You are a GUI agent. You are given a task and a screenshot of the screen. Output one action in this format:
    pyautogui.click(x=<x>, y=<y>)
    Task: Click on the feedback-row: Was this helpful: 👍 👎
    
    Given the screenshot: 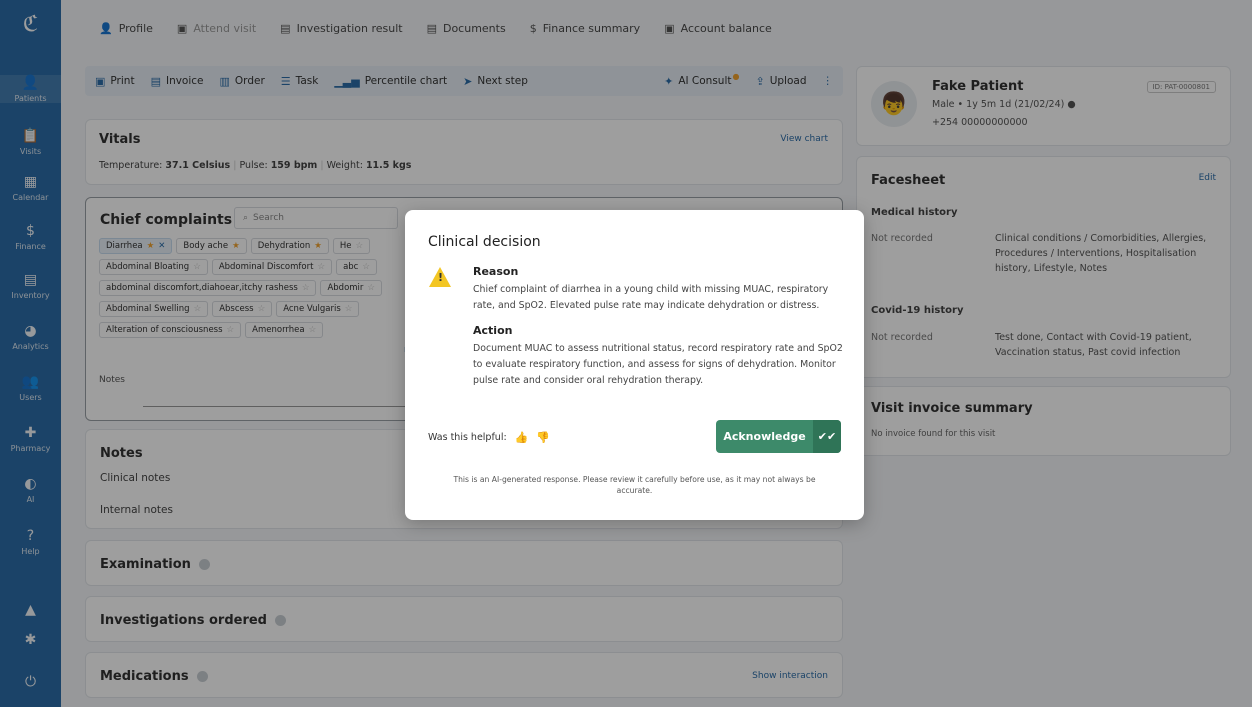 What is the action you would take?
    pyautogui.click(x=489, y=437)
    